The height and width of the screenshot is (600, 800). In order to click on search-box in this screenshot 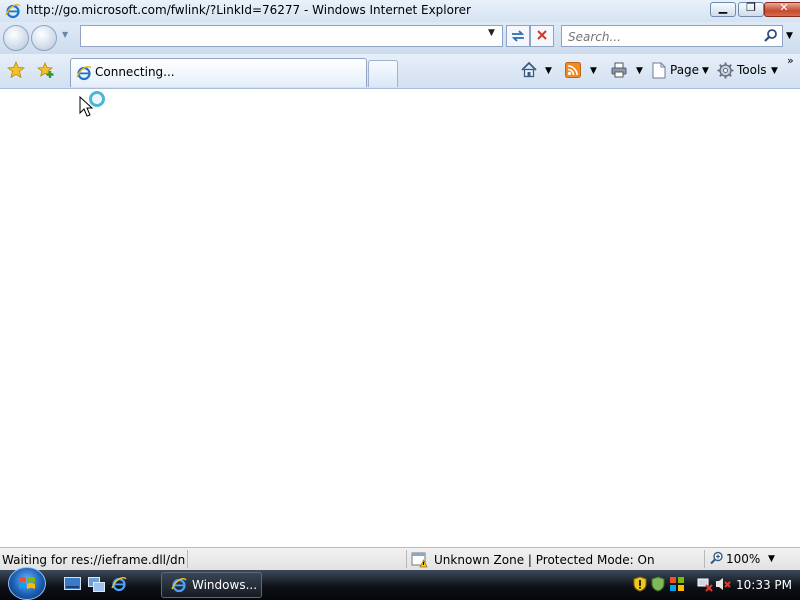, I will do `click(672, 36)`.